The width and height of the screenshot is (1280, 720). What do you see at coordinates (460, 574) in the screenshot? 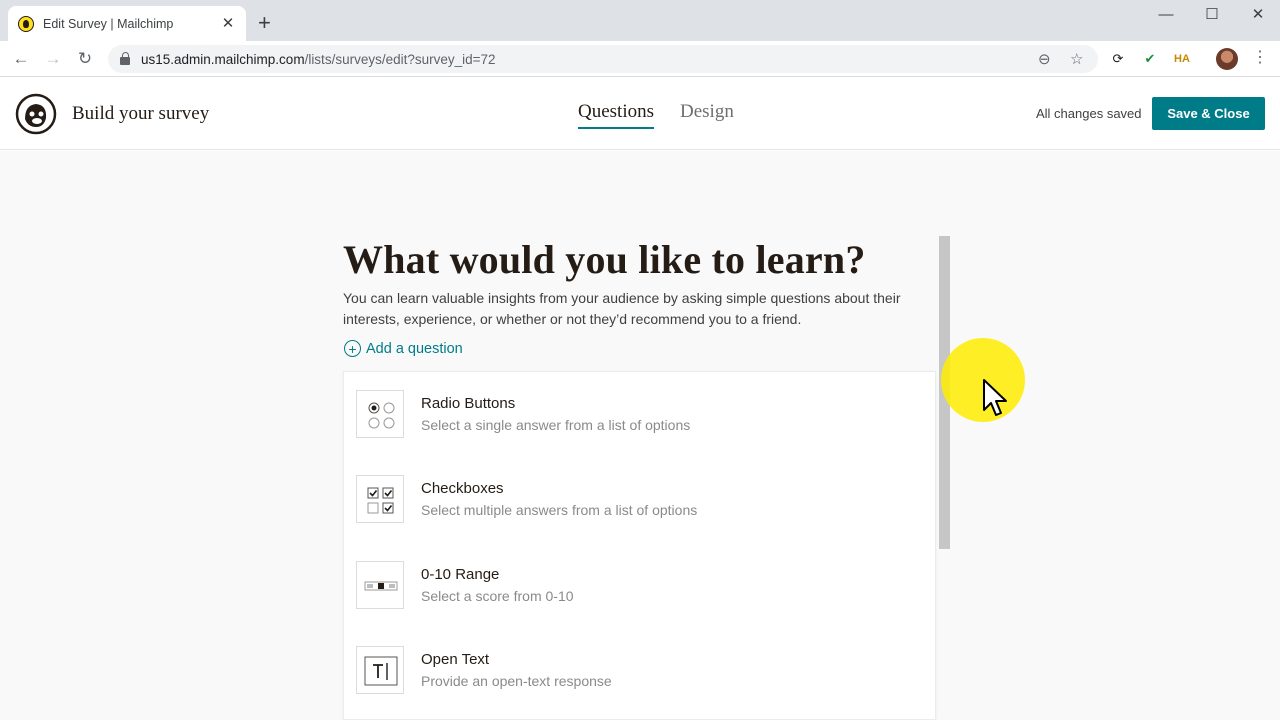
I see `question-type-label: 0-10 Range` at bounding box center [460, 574].